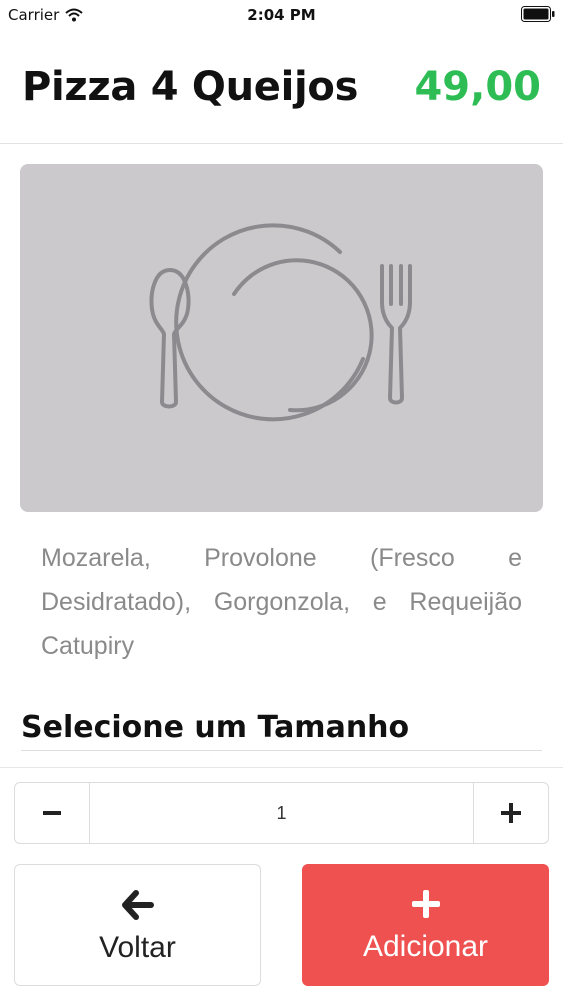  Describe the element at coordinates (215, 727) in the screenshot. I see `size-section-title: Selecione um Tamanho` at that location.